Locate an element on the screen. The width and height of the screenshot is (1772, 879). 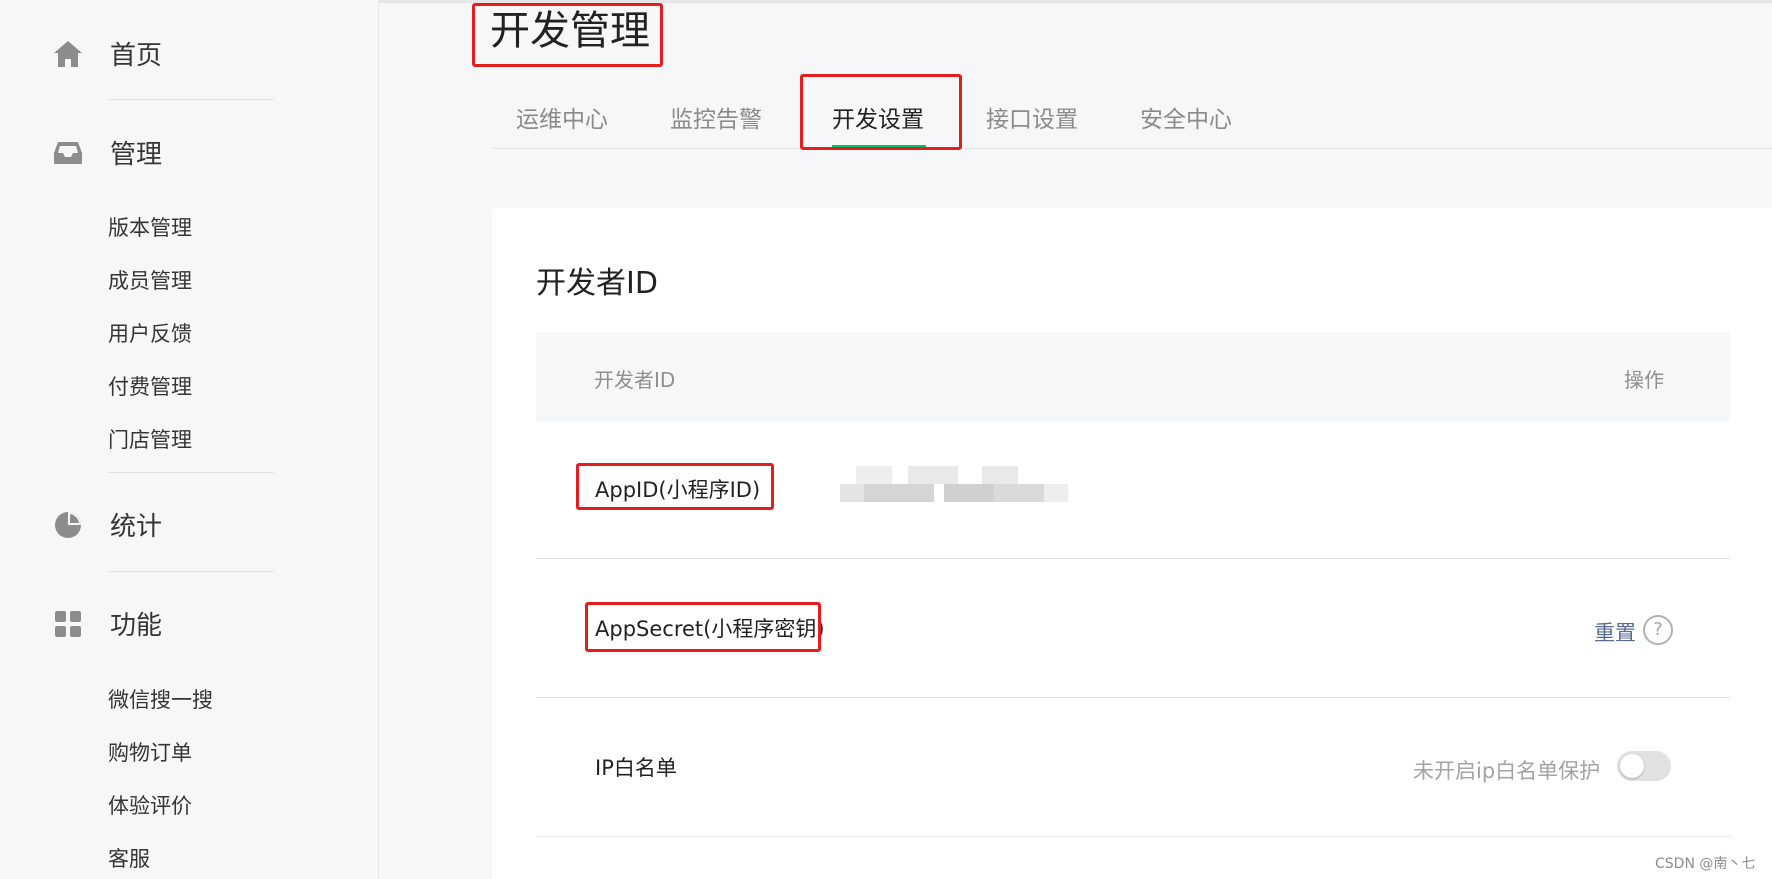
highlight-box-tab is located at coordinates (881, 112).